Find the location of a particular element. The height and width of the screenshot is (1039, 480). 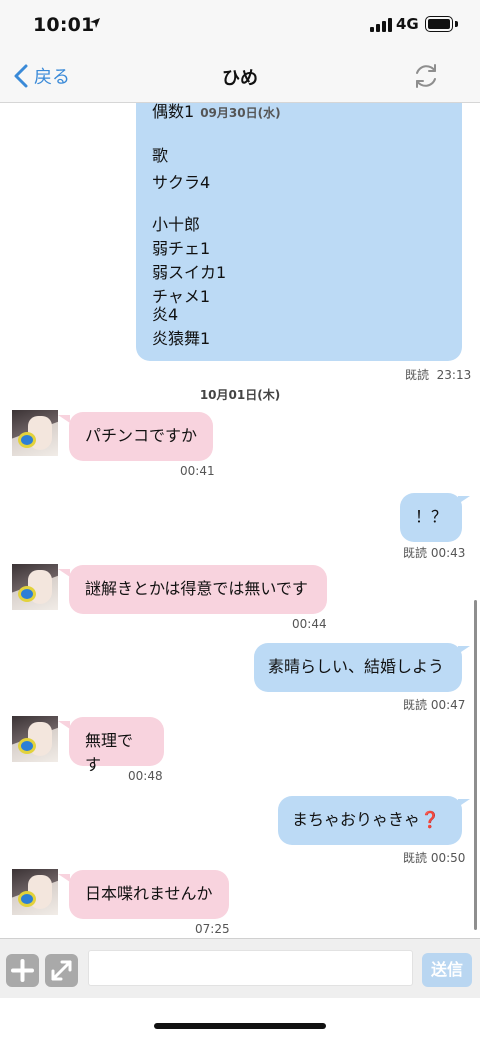

battery-icon is located at coordinates (439, 24).